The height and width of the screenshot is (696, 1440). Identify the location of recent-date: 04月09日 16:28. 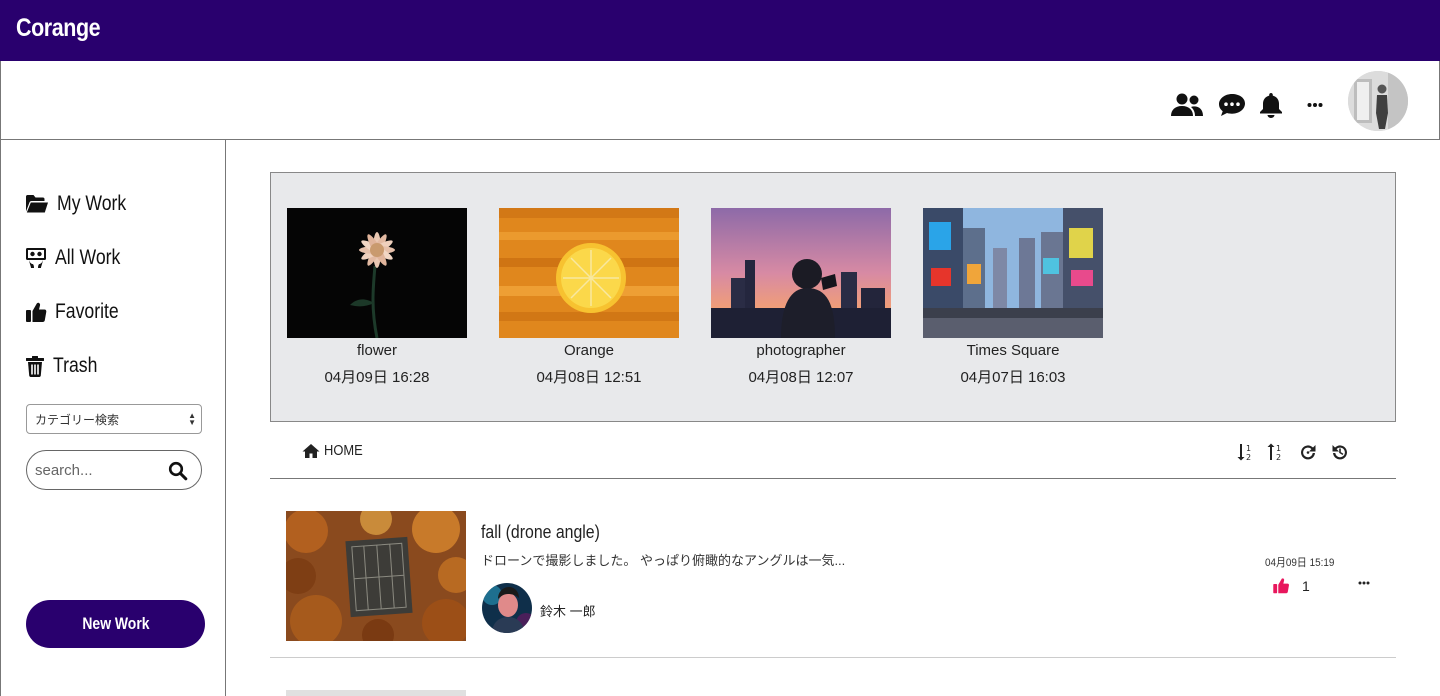
(377, 377).